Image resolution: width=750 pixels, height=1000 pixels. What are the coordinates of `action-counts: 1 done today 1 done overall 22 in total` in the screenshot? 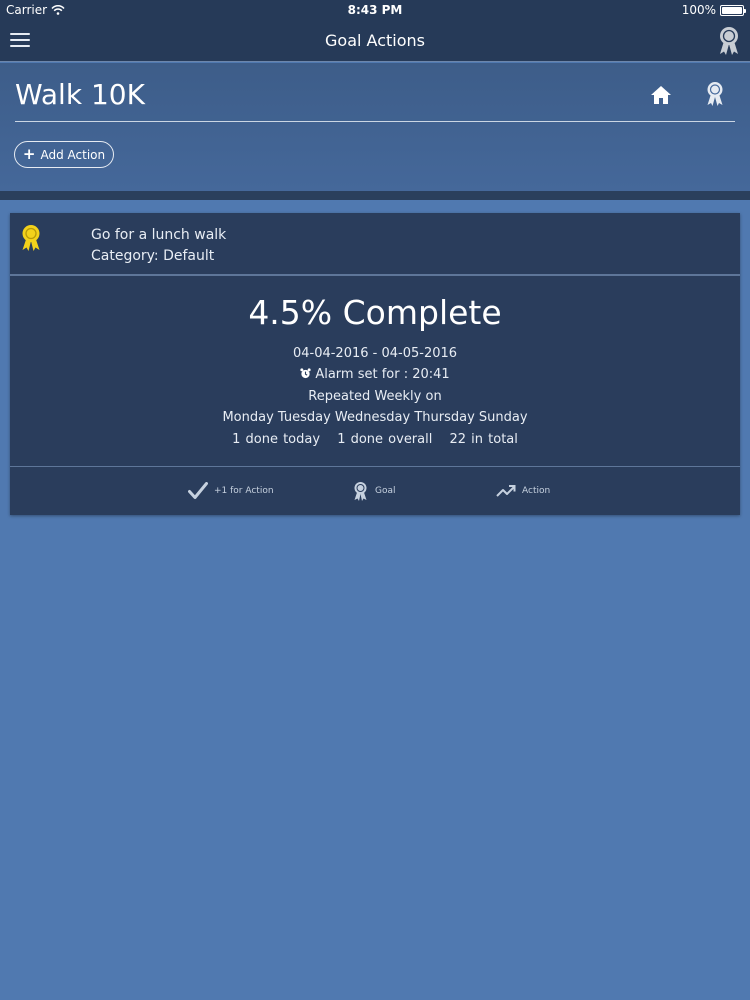 It's located at (375, 439).